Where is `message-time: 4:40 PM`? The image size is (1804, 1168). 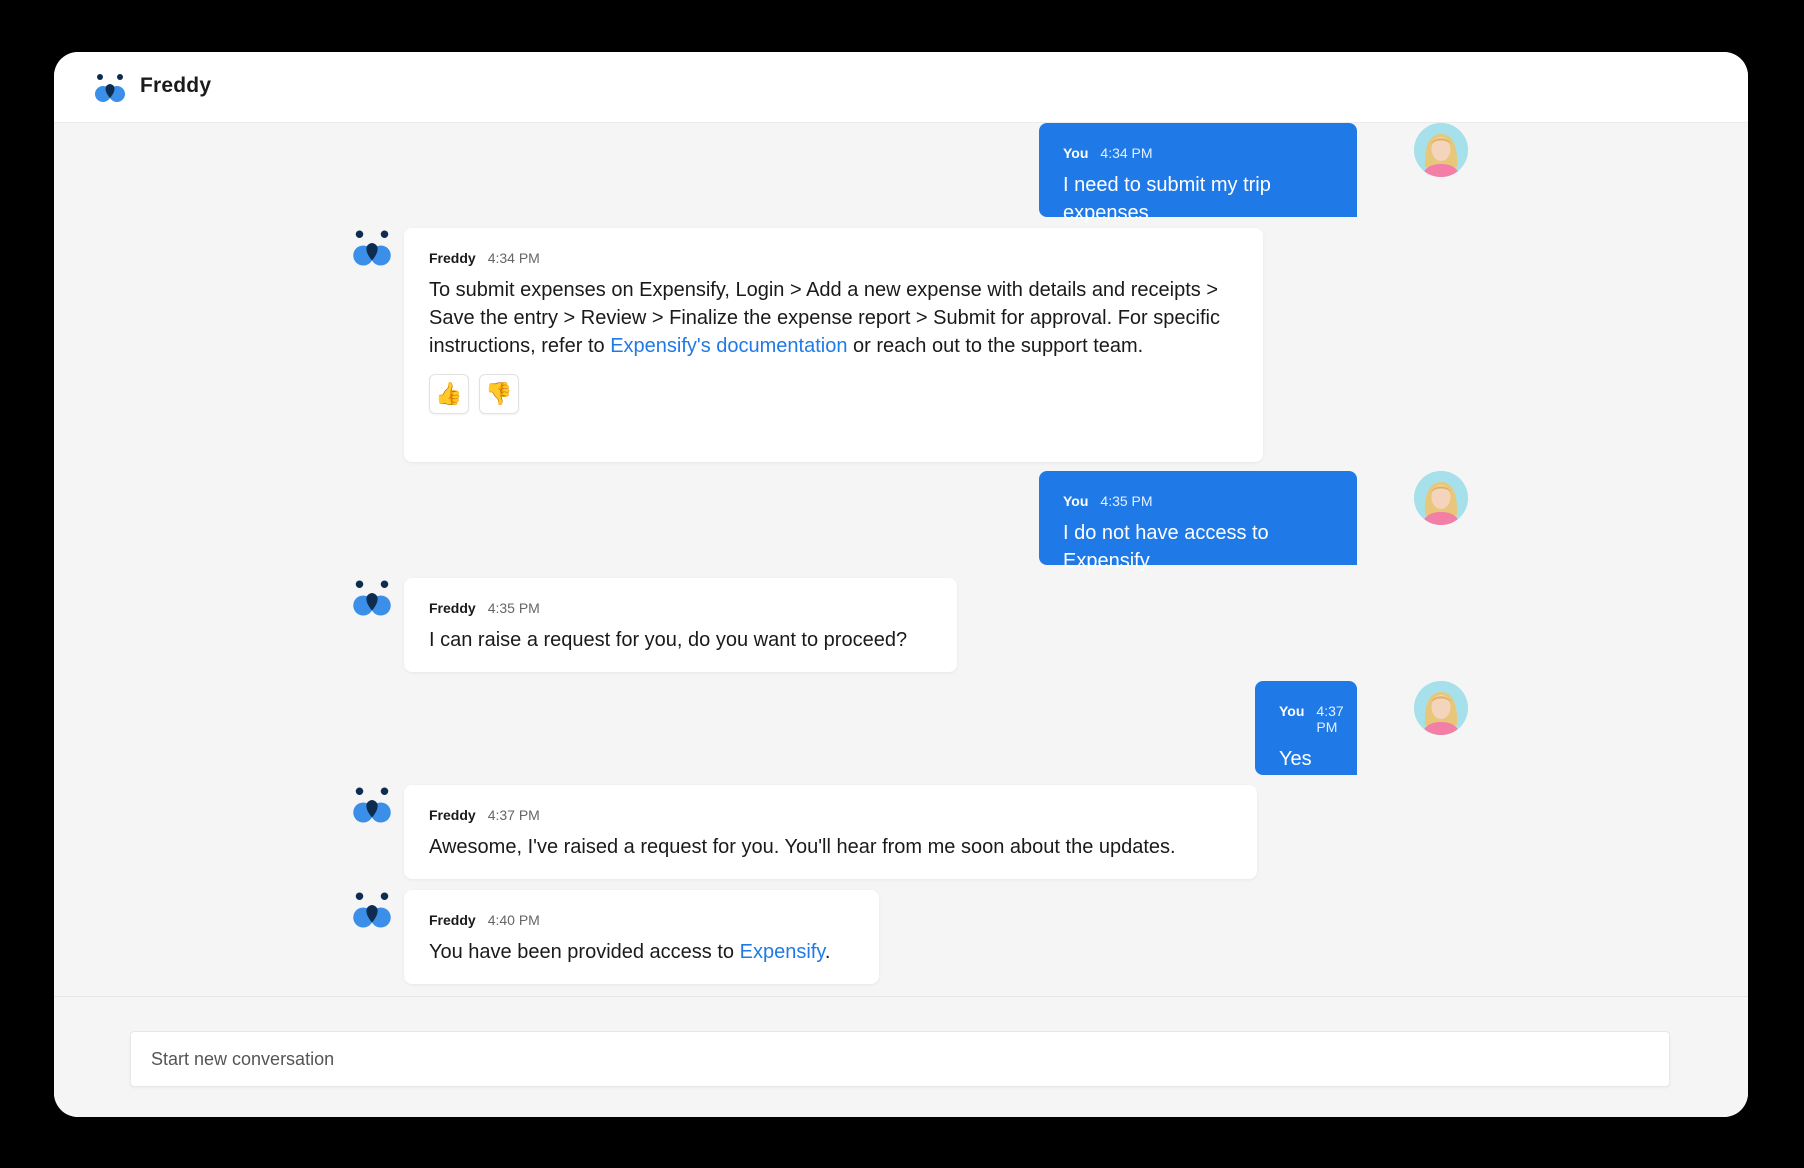 message-time: 4:40 PM is located at coordinates (513, 920).